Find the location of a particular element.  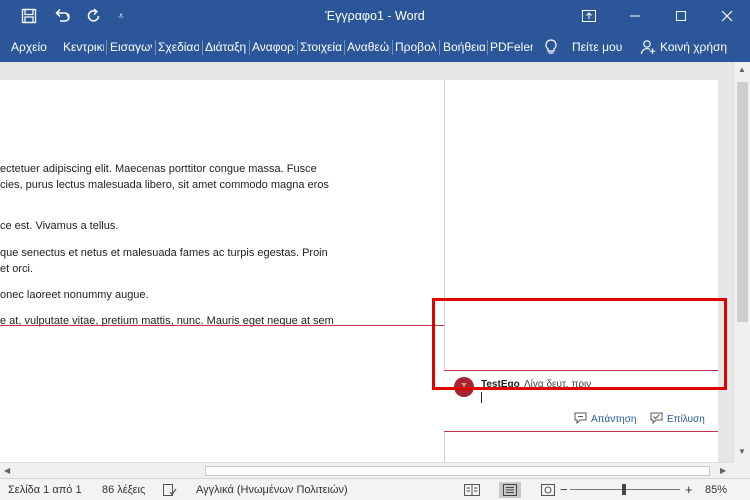

web-layout-icon is located at coordinates (548, 490).